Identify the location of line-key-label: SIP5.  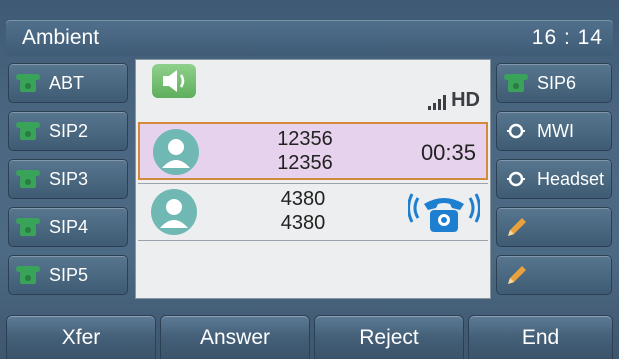
(69, 274).